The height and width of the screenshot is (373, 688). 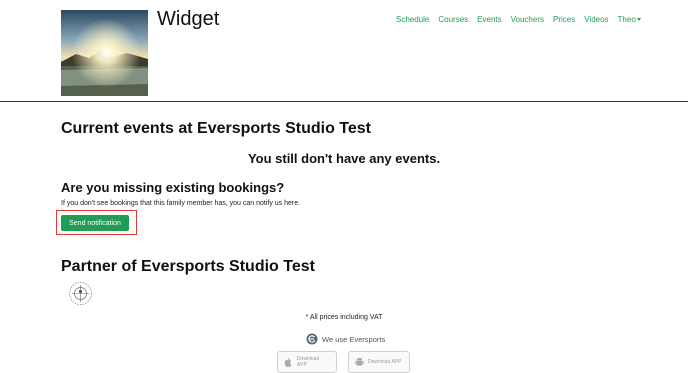 I want to click on missing-bookings-heading: Are you missing existing bookings?, so click(x=173, y=187).